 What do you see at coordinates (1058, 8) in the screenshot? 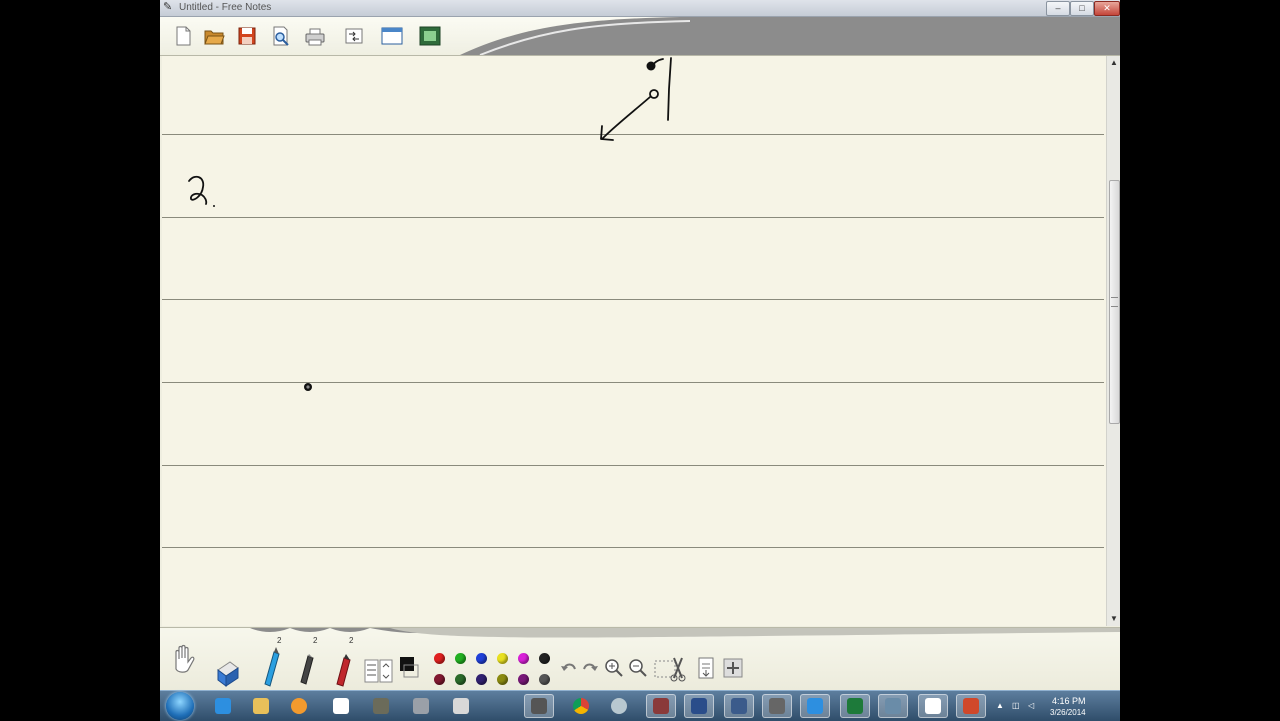
I see `minimize-button: –` at bounding box center [1058, 8].